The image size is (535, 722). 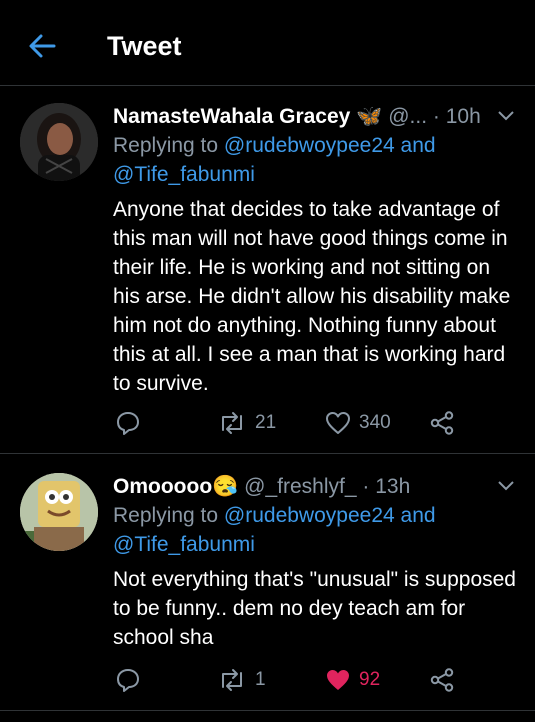 What do you see at coordinates (370, 679) in the screenshot?
I see `like-count: 92` at bounding box center [370, 679].